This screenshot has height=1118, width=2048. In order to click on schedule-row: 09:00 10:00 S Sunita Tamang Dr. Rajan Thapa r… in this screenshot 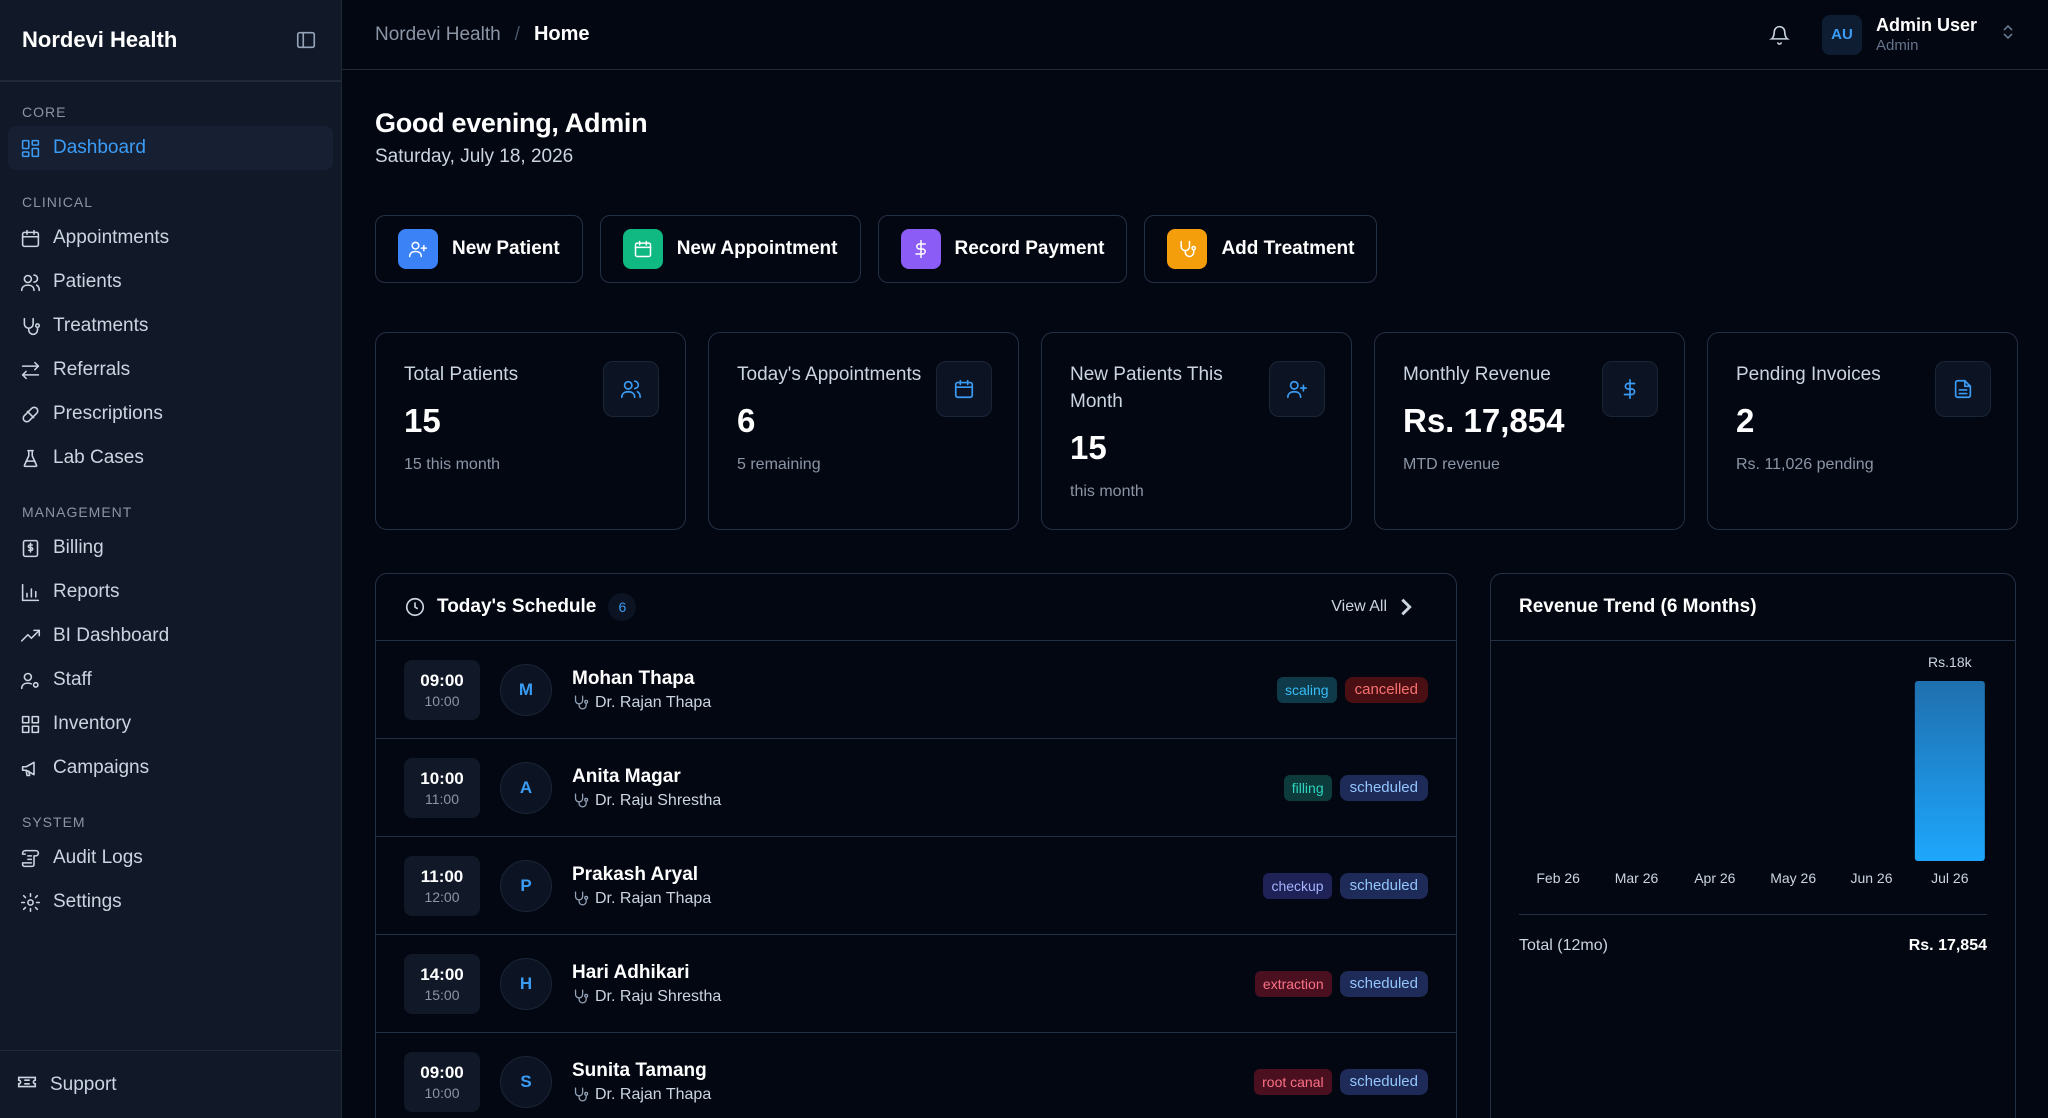, I will do `click(916, 1075)`.